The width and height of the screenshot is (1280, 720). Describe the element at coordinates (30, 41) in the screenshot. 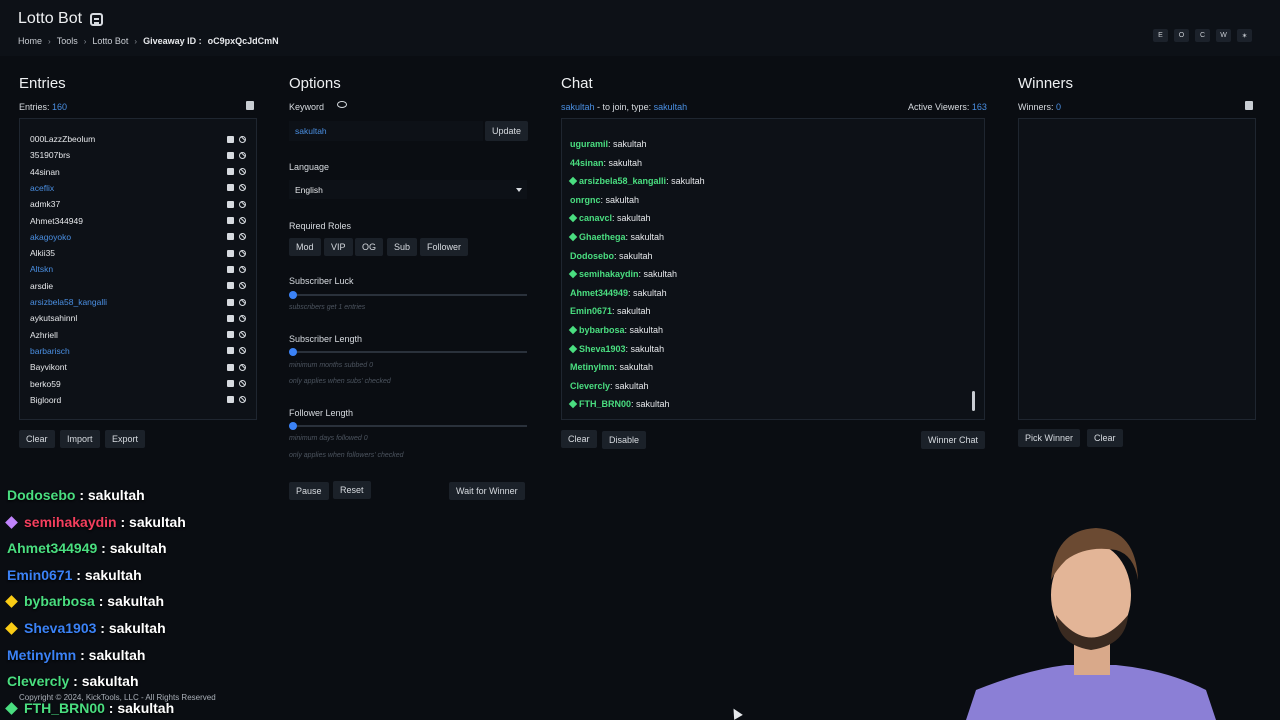

I see `breadcrumb-home: Home` at that location.